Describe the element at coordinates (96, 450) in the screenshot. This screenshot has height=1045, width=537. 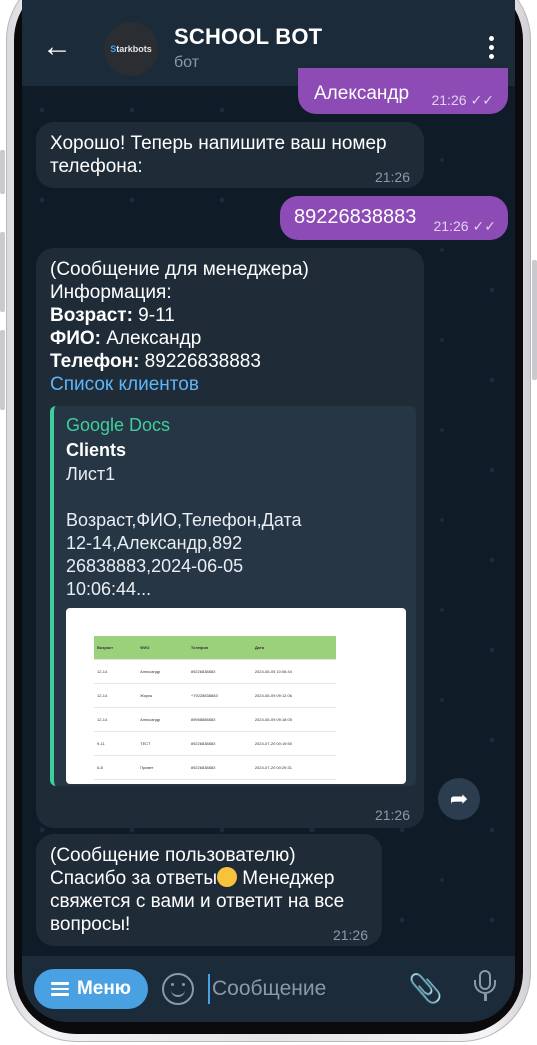
I see `preview-title: Clients` at that location.